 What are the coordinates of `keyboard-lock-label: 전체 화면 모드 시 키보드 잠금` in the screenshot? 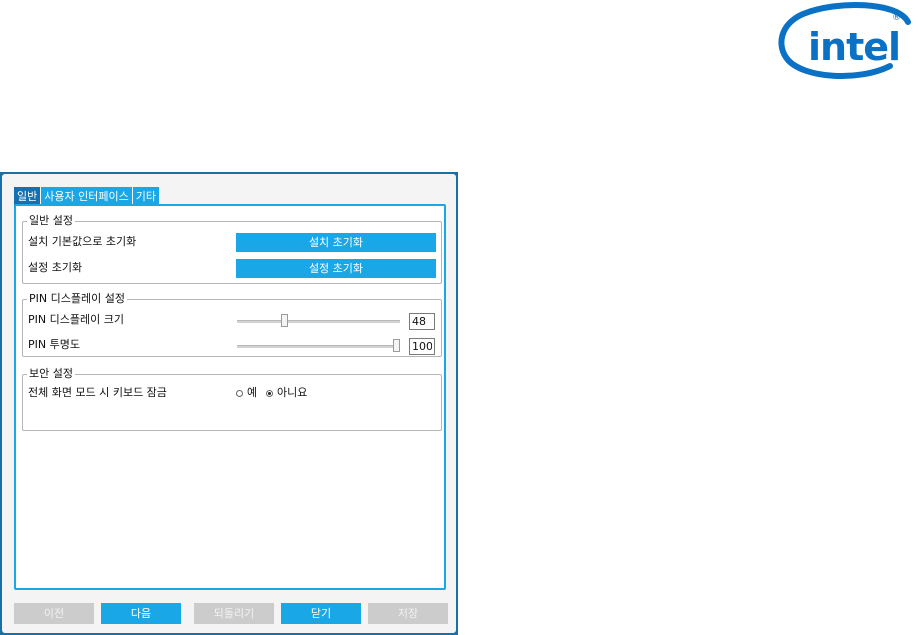 It's located at (97, 392).